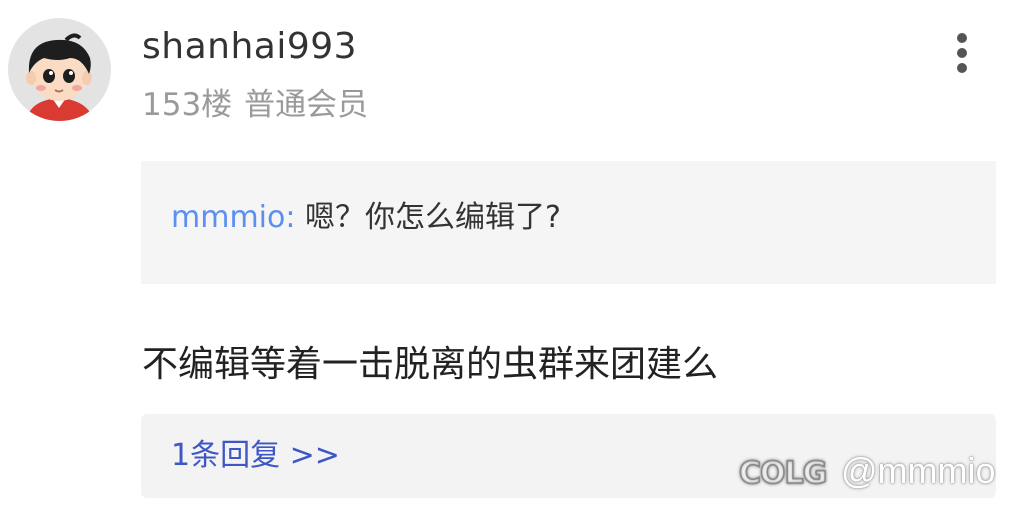 This screenshot has width=1023, height=514. Describe the element at coordinates (187, 105) in the screenshot. I see `floor-number: 153楼` at that location.